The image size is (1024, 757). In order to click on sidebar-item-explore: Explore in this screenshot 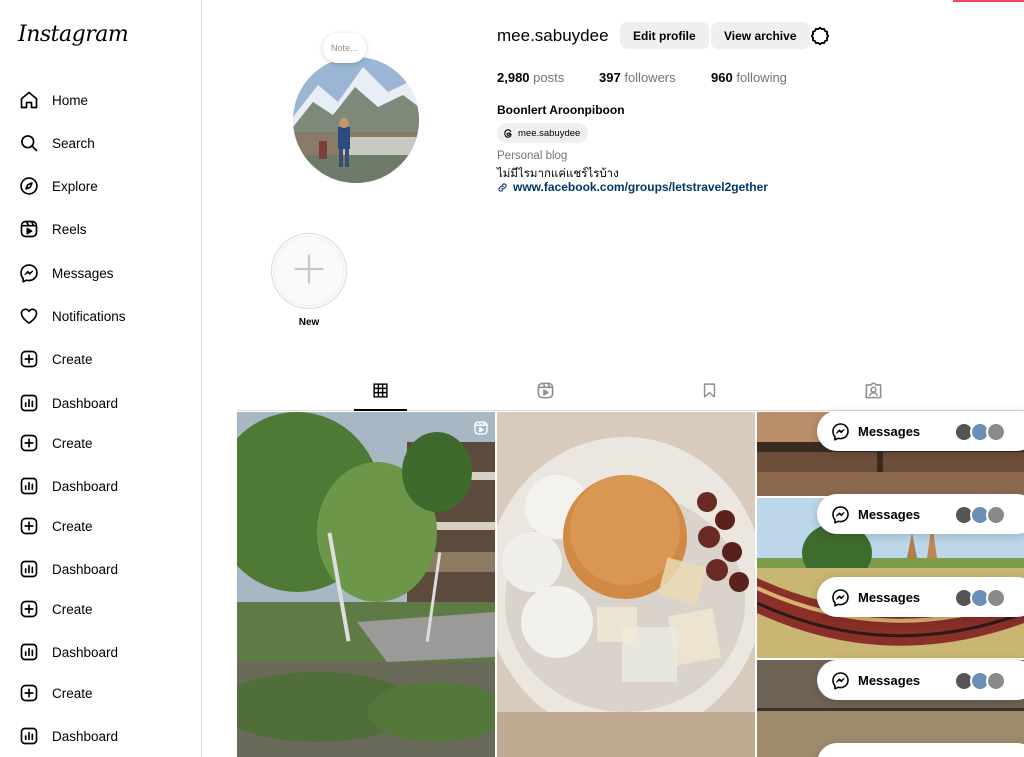, I will do `click(58, 186)`.